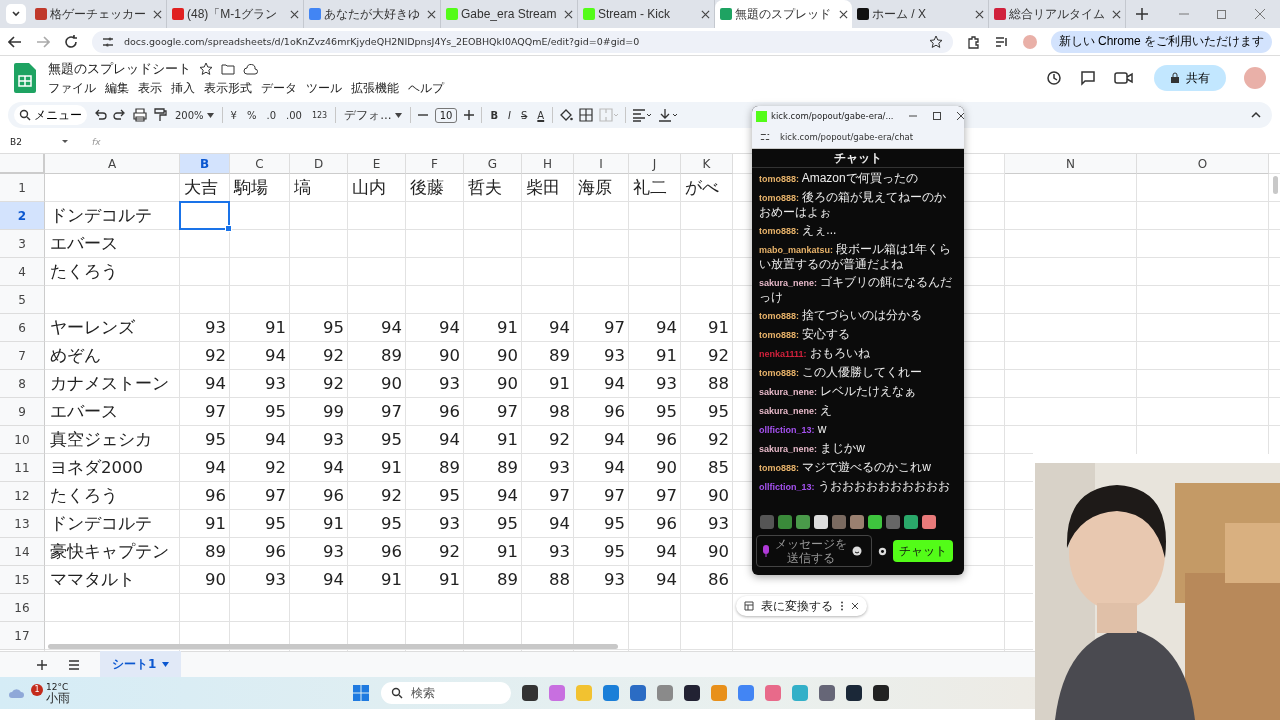 The image size is (1280, 720). What do you see at coordinates (22, 580) in the screenshot?
I see `row-header: 15` at bounding box center [22, 580].